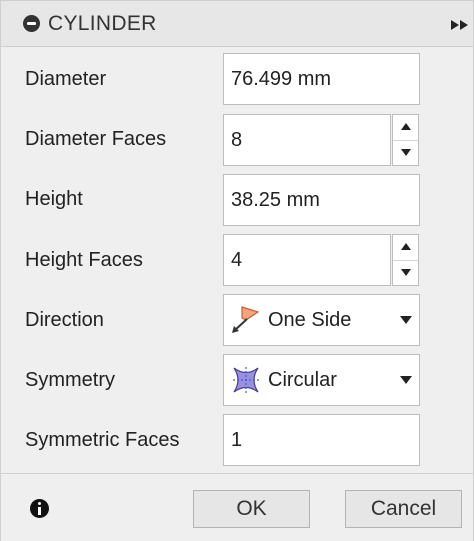  What do you see at coordinates (70, 380) in the screenshot?
I see `symmetry-label: Symmetry` at bounding box center [70, 380].